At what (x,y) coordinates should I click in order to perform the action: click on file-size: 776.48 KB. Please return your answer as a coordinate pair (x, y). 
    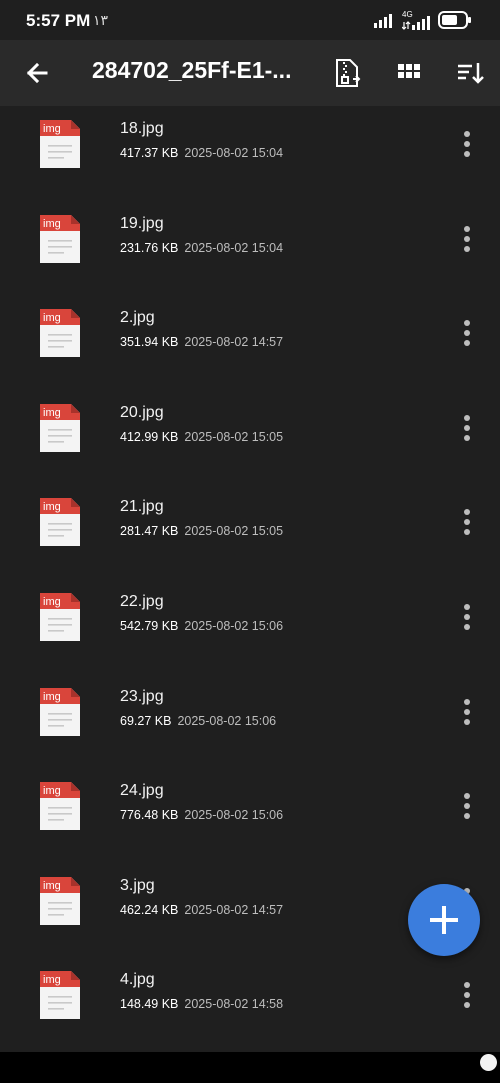
    Looking at the image, I should click on (149, 815).